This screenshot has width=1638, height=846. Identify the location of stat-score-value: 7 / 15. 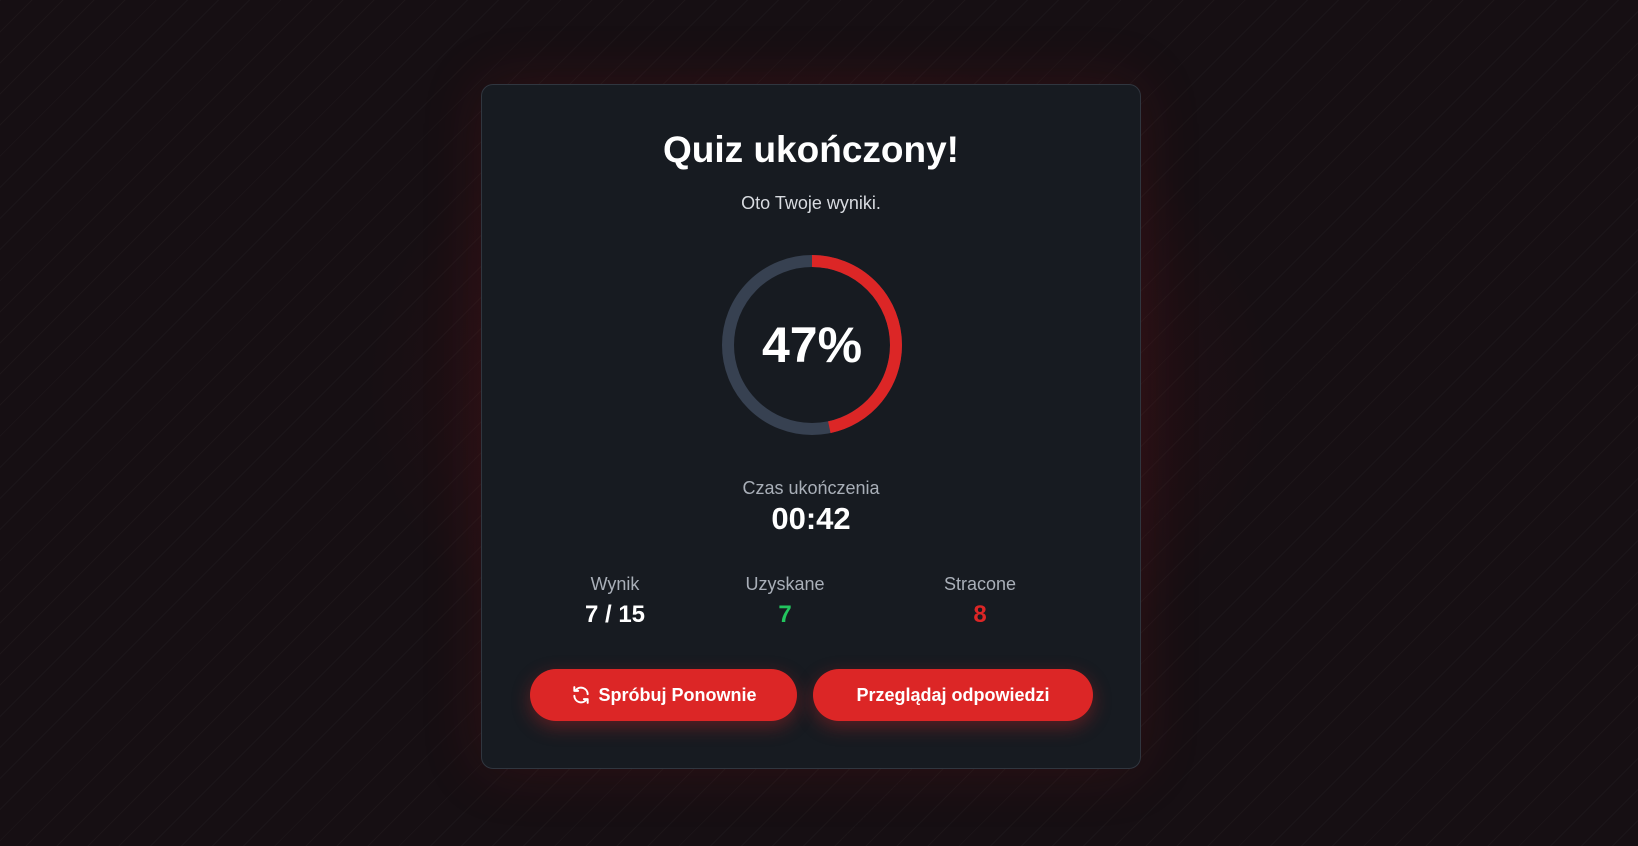
(615, 614).